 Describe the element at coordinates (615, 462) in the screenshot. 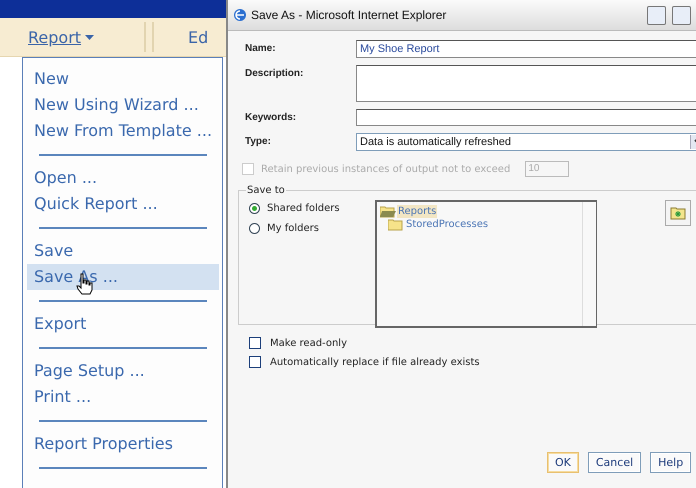

I see `dialog-button: Cancel` at that location.